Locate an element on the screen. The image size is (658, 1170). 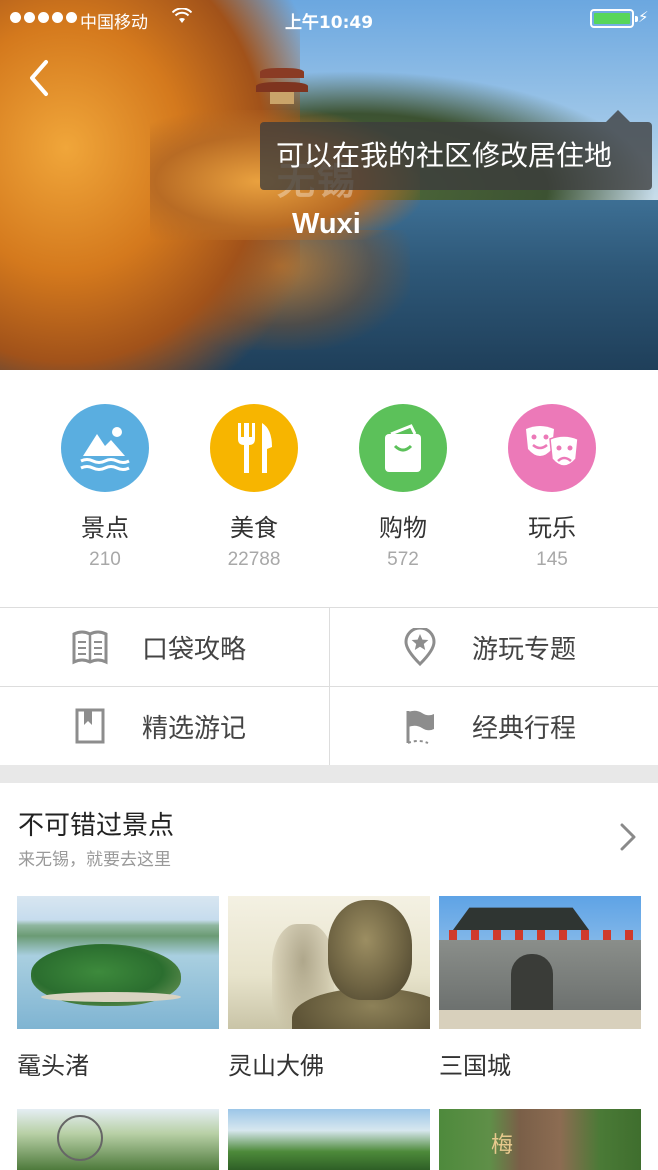
spot-image-castle is located at coordinates (540, 962).